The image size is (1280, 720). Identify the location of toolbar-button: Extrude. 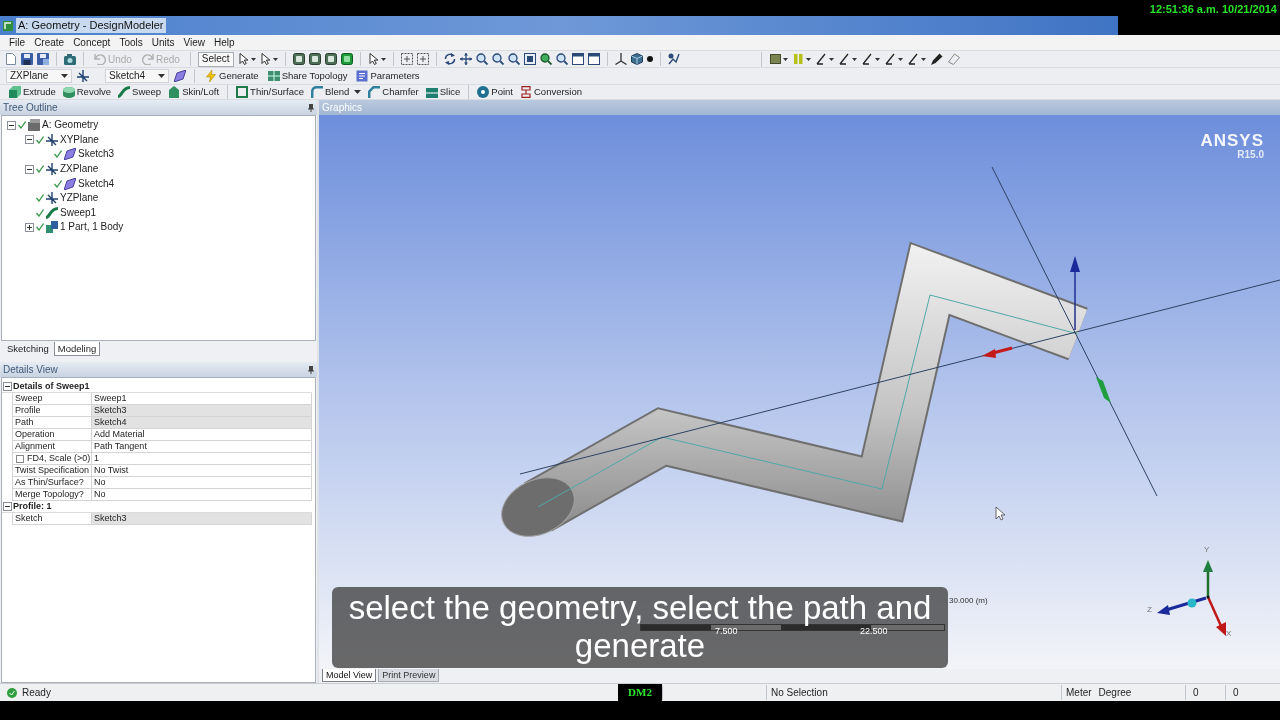
(32, 92).